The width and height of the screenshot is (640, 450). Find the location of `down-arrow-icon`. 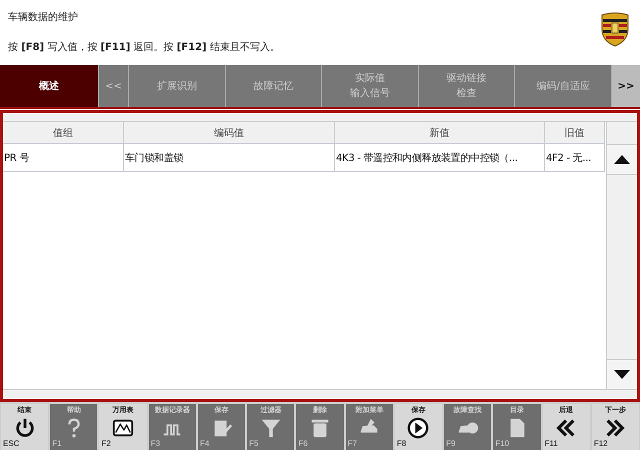

down-arrow-icon is located at coordinates (622, 374).